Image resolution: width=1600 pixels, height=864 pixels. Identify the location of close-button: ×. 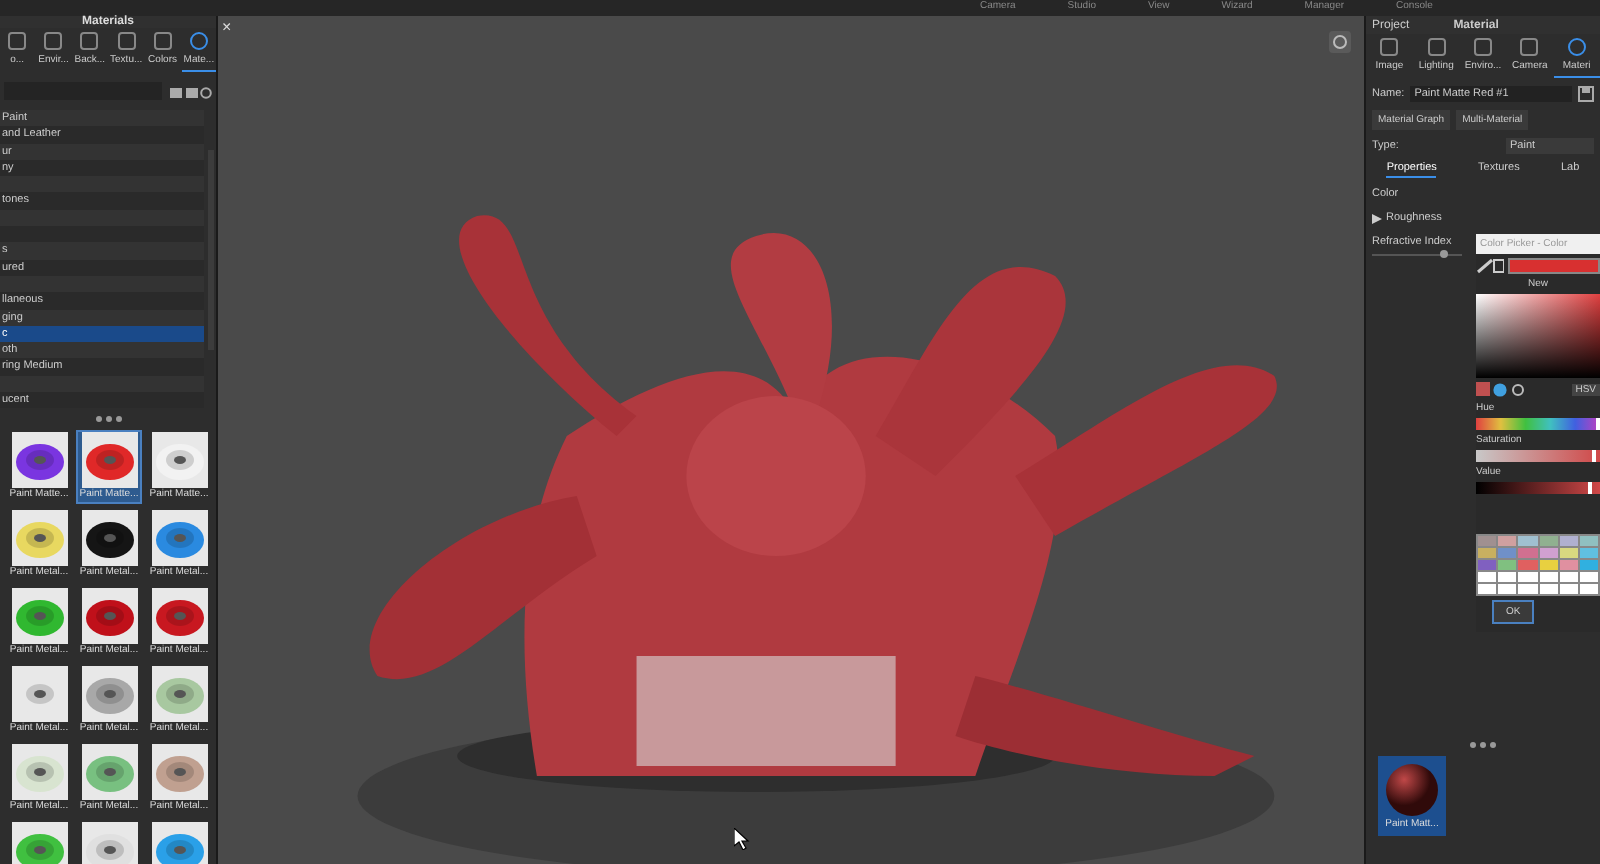
(227, 27).